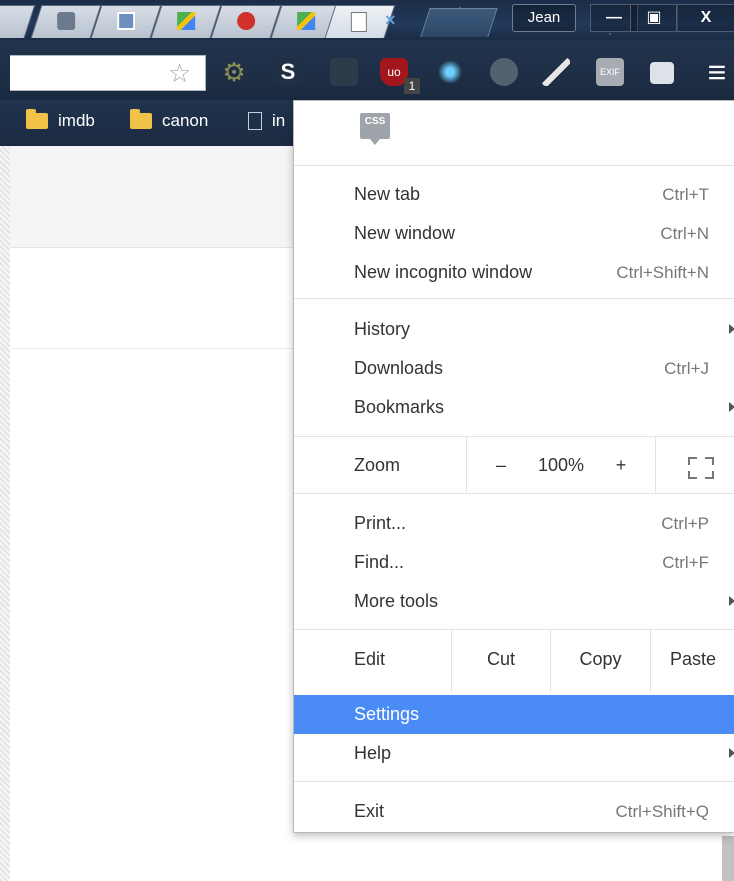 The height and width of the screenshot is (881, 734). What do you see at coordinates (514, 601) in the screenshot?
I see `menu-item-more-tools: More tools` at bounding box center [514, 601].